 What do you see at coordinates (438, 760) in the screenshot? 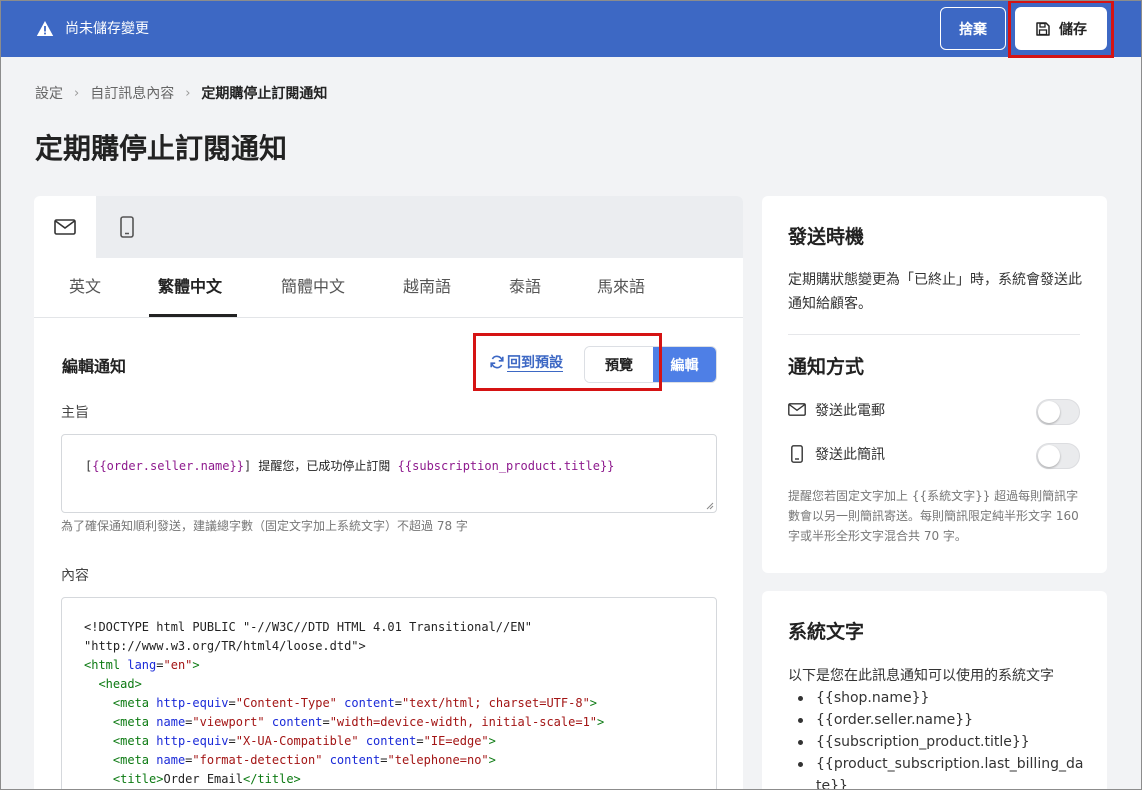
I see `code-string: "telephone=no"` at bounding box center [438, 760].